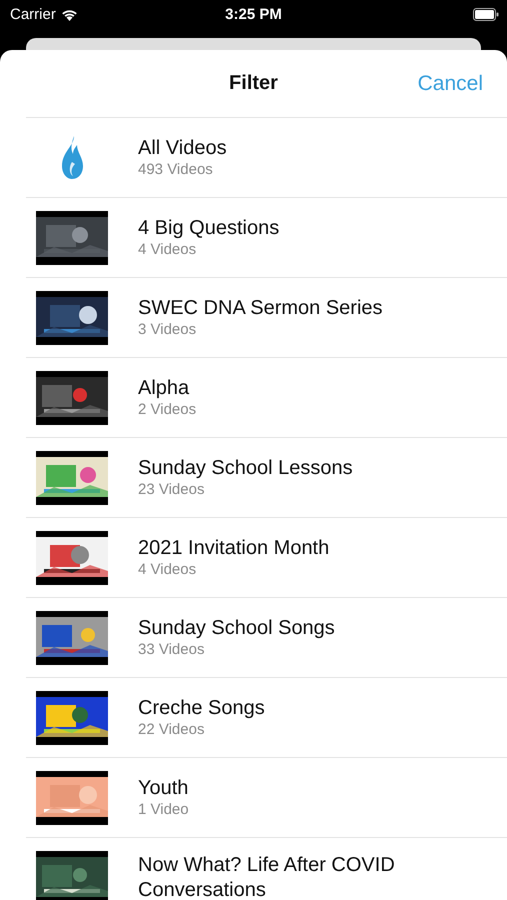 The height and width of the screenshot is (900, 507). I want to click on wifi-icon, so click(69, 14).